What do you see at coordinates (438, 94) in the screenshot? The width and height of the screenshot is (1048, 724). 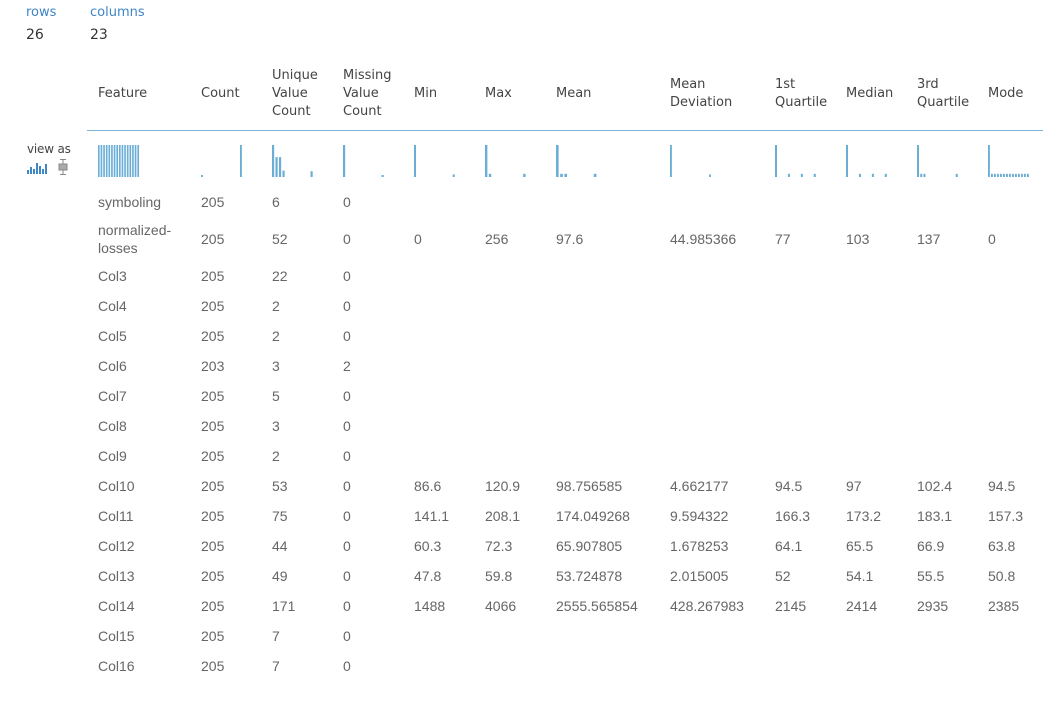 I see `column-header-min: Min` at bounding box center [438, 94].